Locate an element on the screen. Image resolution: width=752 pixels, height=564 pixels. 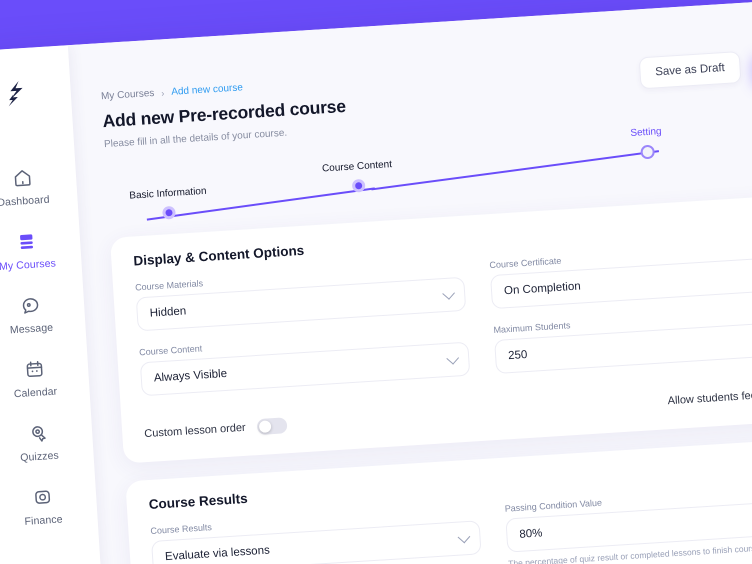
toggle-custom-lesson-order: Custom lesson order is located at coordinates (308, 424).